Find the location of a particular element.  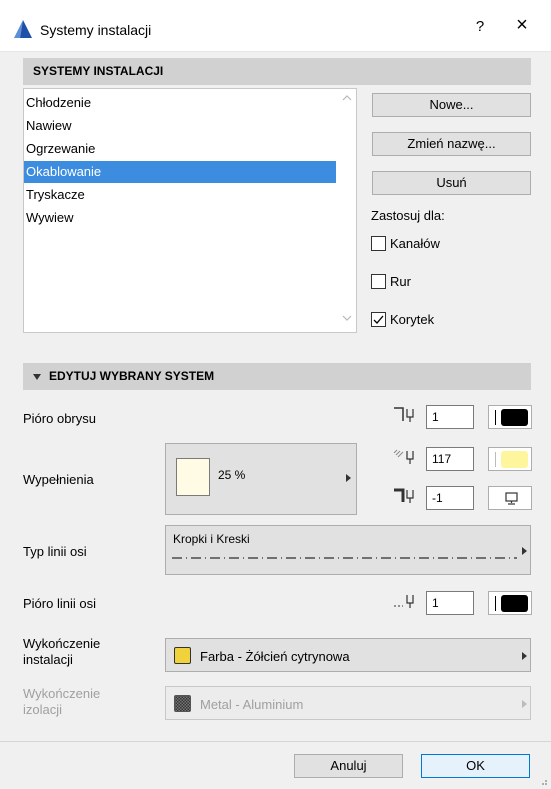

resize-grip-icon is located at coordinates (543, 781).